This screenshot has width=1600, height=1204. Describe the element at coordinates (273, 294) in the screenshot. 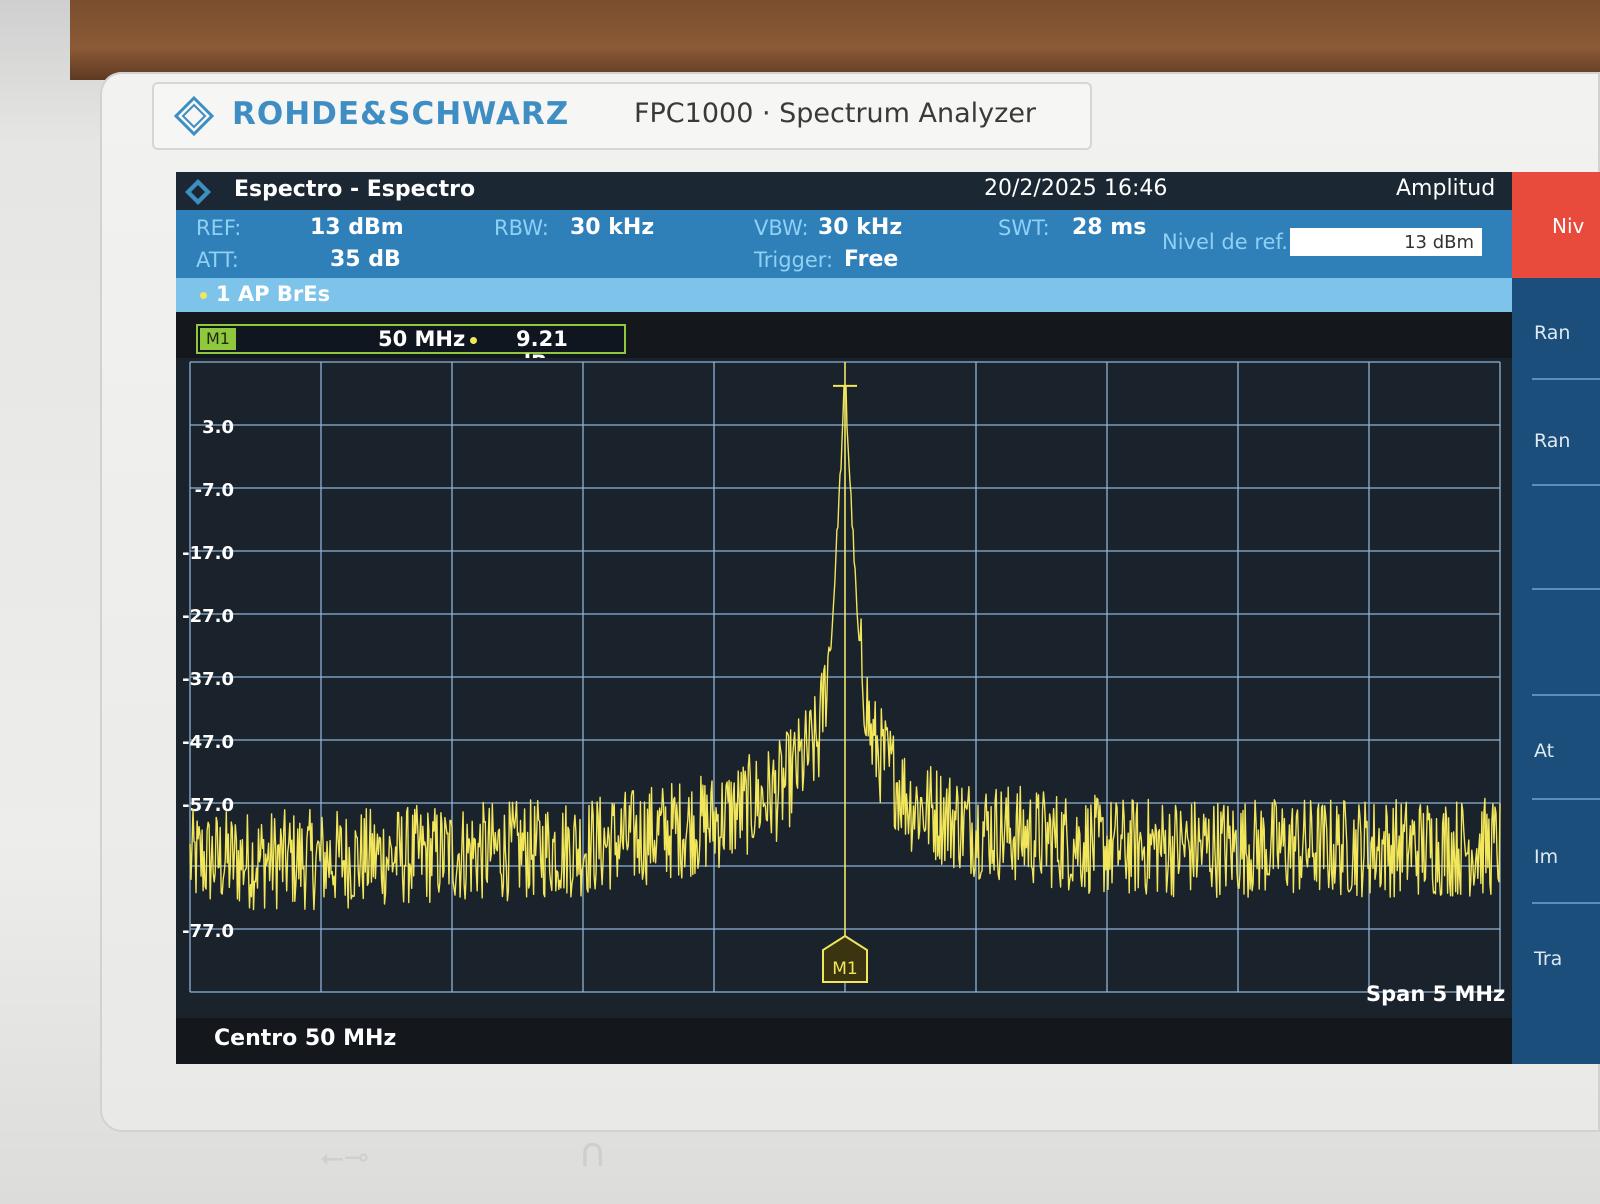

I see `trace-label: 1 AP BrEs` at that location.